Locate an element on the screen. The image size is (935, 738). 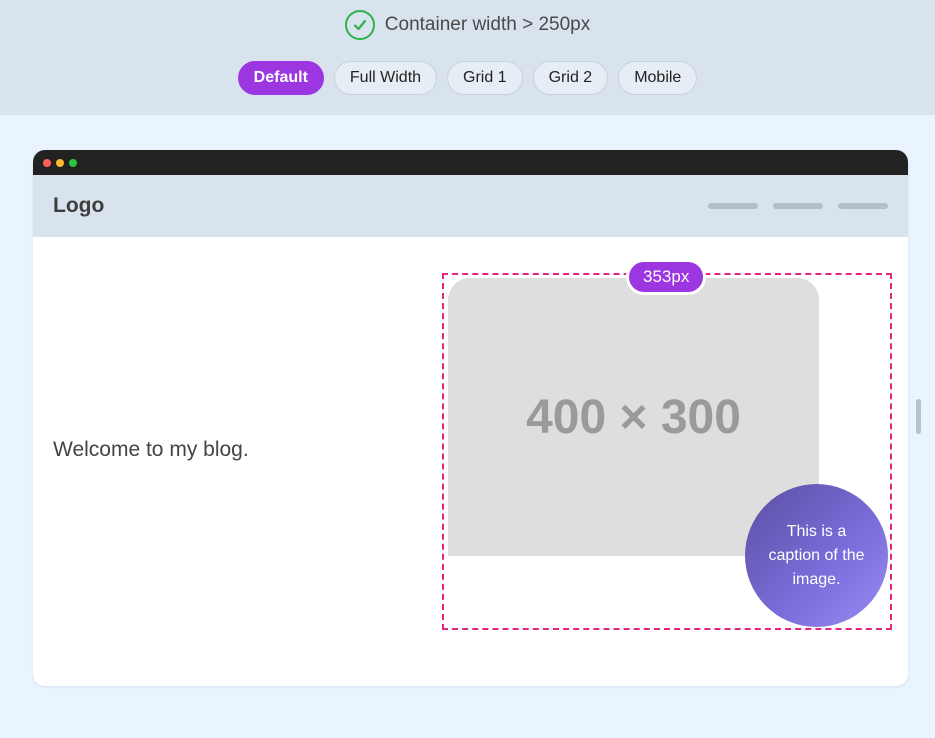
site-nav is located at coordinates (798, 206).